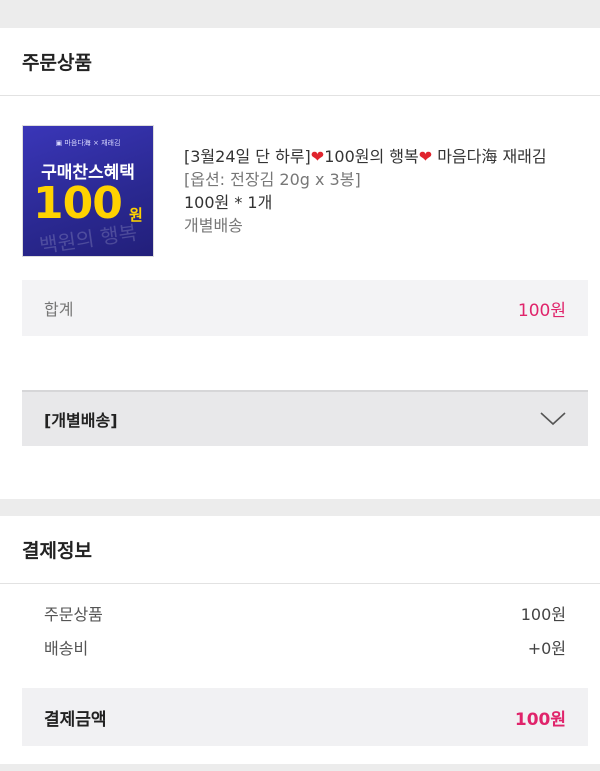 Image resolution: width=600 pixels, height=771 pixels. Describe the element at coordinates (305, 613) in the screenshot. I see `payment-row-products: 주문상품 100원` at that location.